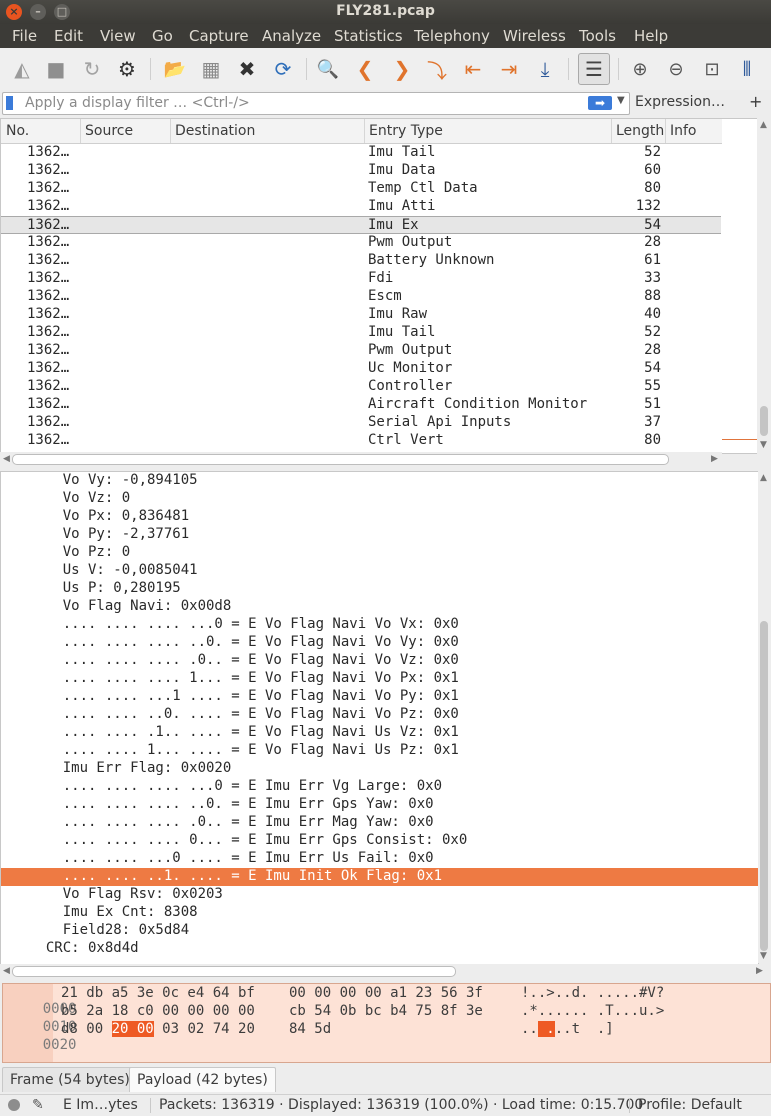 The image size is (771, 1116). I want to click on display-filter-input: Apply a display filter … <Ctrl-/> ➡ ▼, so click(316, 103).